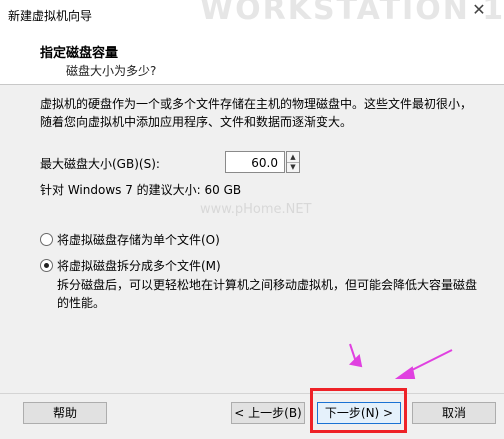  I want to click on arrow-left-head-icon, so click(355, 360).